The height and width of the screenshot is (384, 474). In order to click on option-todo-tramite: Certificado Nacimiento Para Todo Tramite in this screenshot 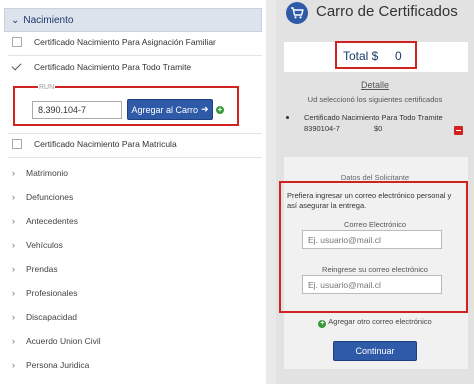, I will do `click(101, 67)`.